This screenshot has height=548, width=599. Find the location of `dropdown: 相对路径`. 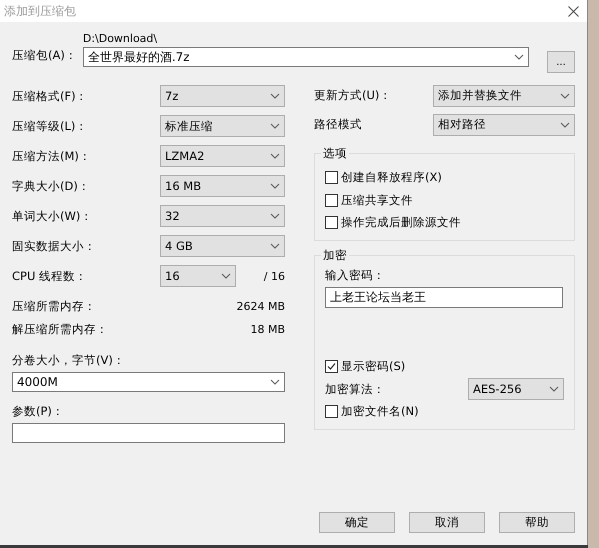

dropdown: 相对路径 is located at coordinates (504, 125).